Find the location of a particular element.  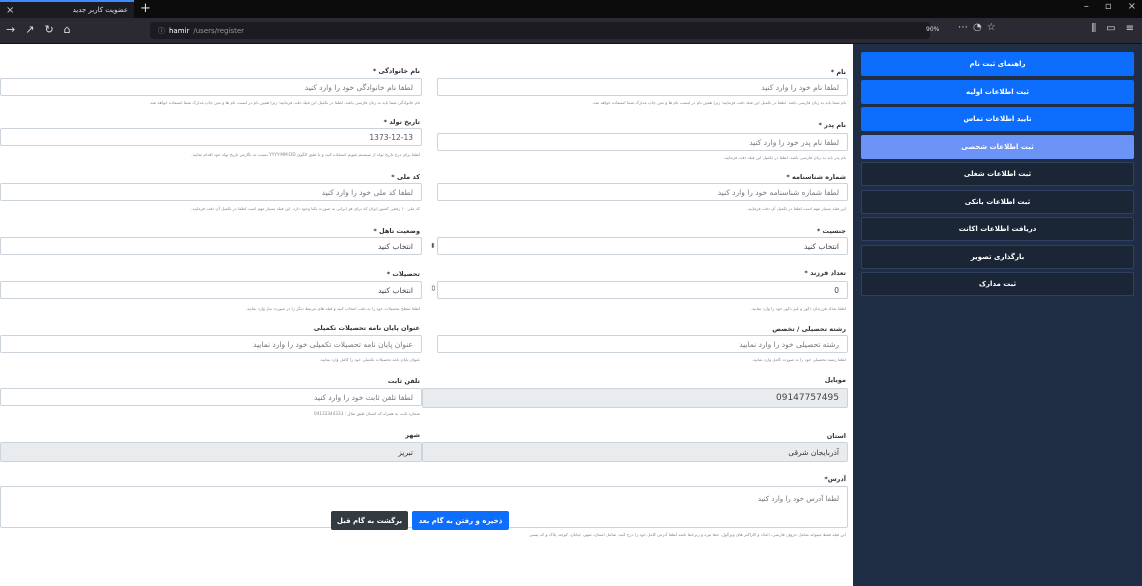

tab-title: عضویت کاربر جدید is located at coordinates (100, 10).